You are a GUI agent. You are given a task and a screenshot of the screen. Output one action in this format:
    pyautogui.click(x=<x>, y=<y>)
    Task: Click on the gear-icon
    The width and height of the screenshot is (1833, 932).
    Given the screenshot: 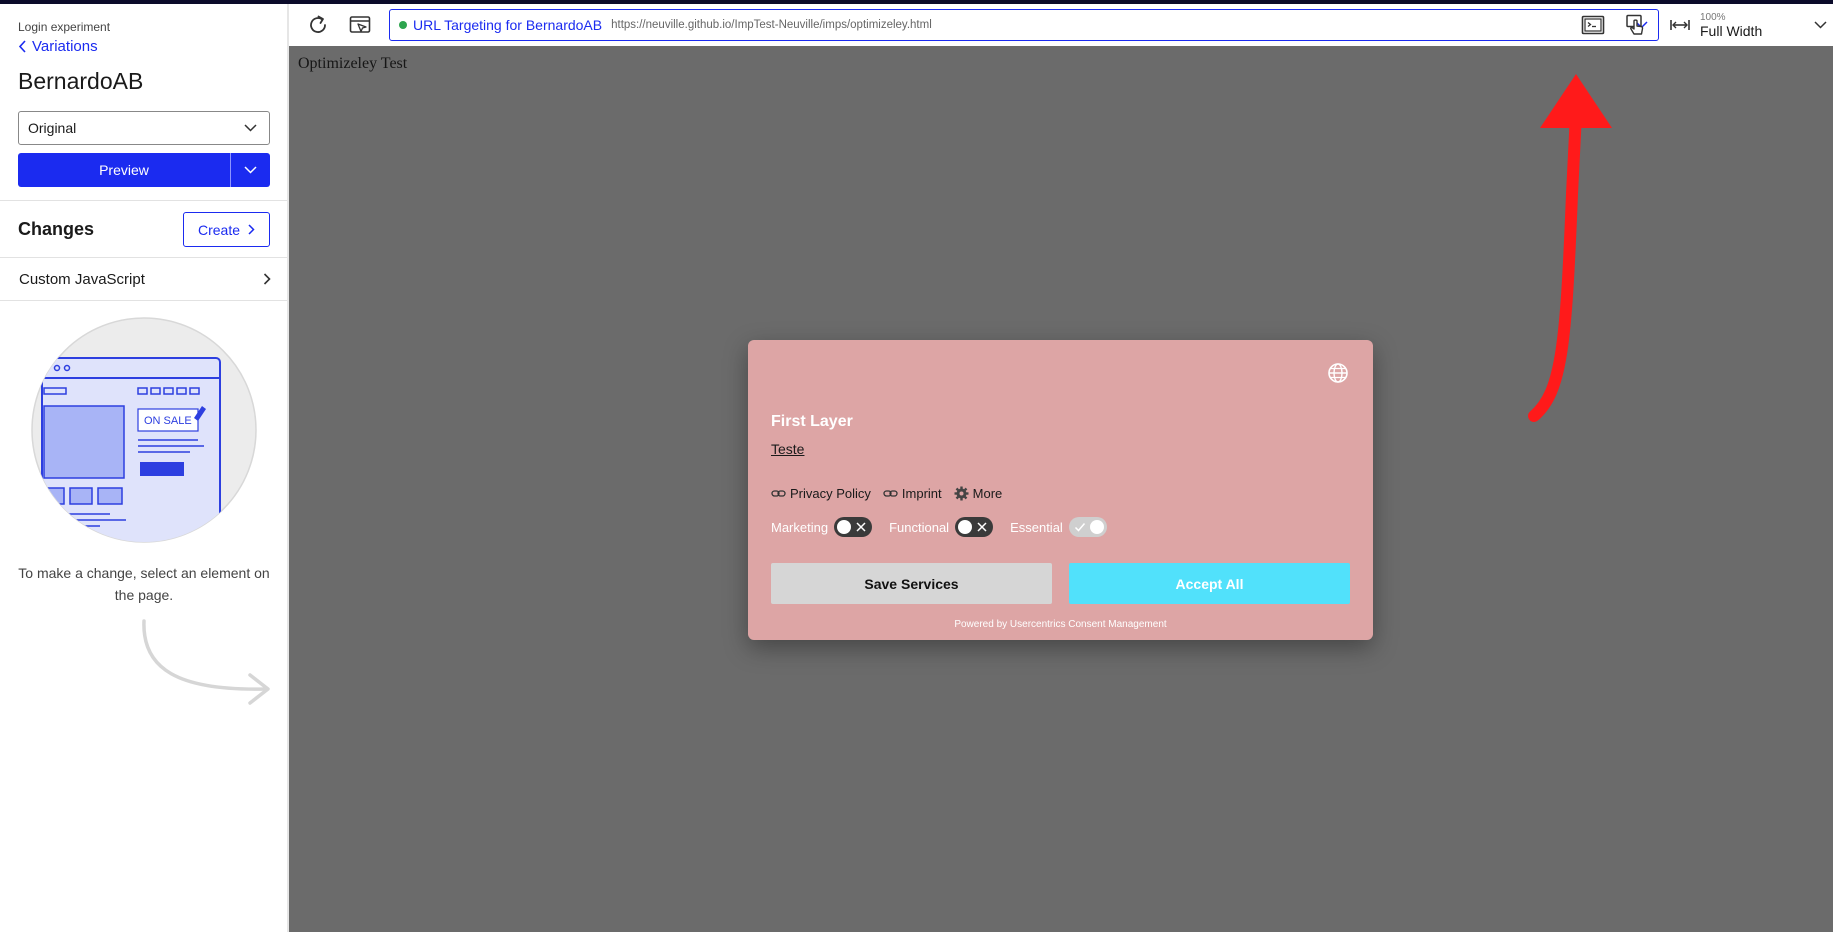 What is the action you would take?
    pyautogui.click(x=961, y=493)
    